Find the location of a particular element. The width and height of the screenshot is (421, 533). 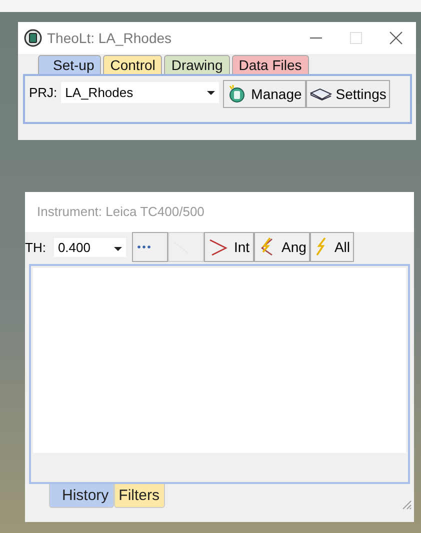

tool-button: Ang is located at coordinates (282, 247).